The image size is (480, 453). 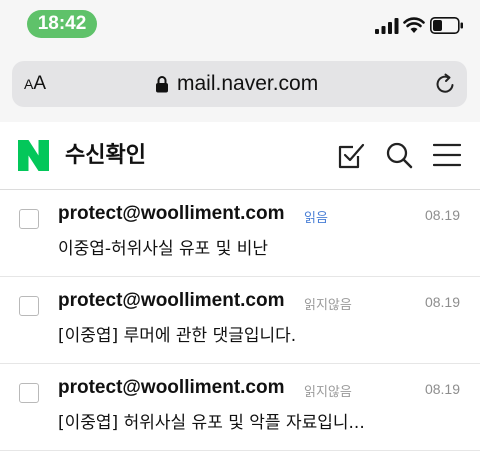 I want to click on mail-subject: [이중엽] 루머에 관한 댓글입니다., so click(x=177, y=336).